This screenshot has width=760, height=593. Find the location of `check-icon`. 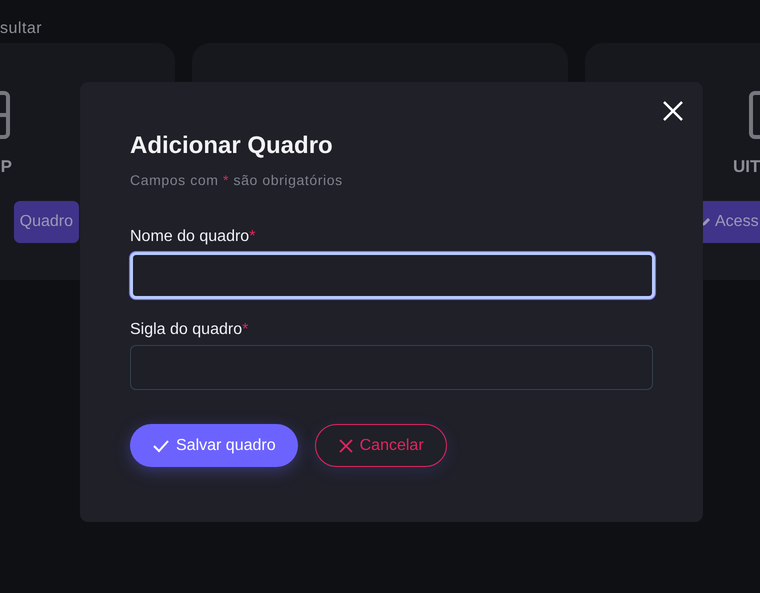

check-icon is located at coordinates (161, 445).